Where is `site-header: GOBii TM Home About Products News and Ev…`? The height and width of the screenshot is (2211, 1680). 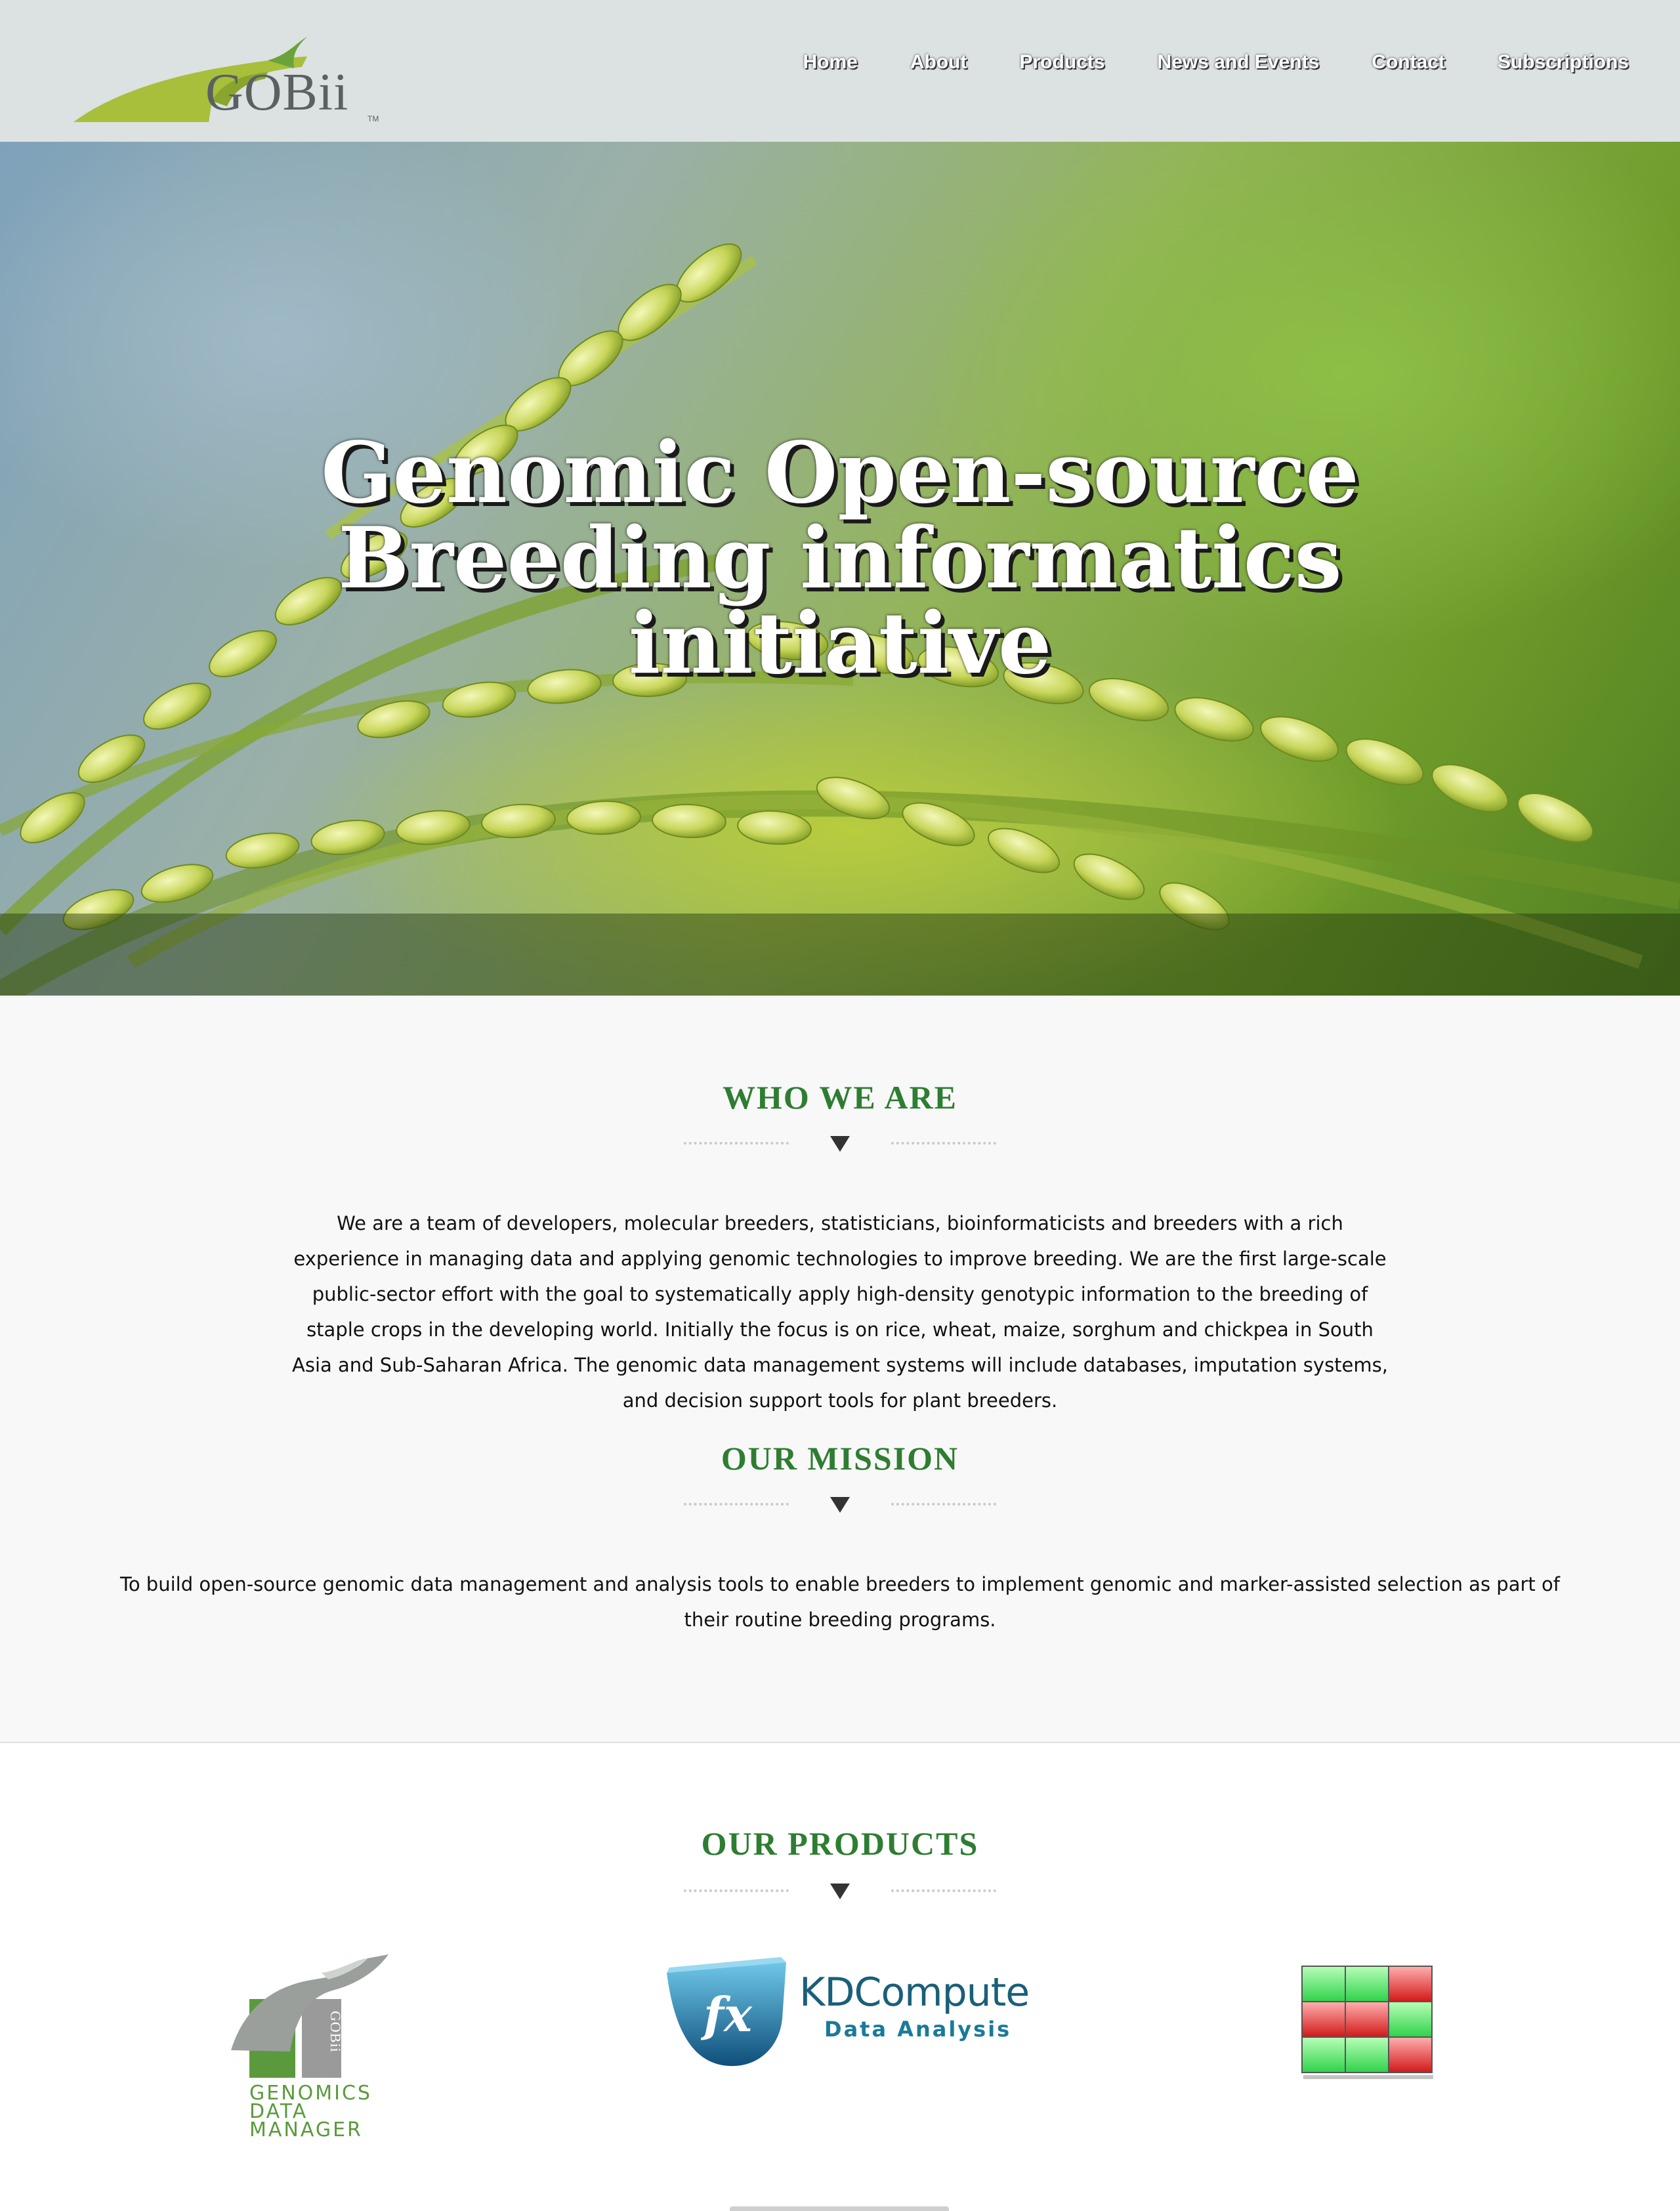 site-header: GOBii TM Home About Products News and Ev… is located at coordinates (840, 71).